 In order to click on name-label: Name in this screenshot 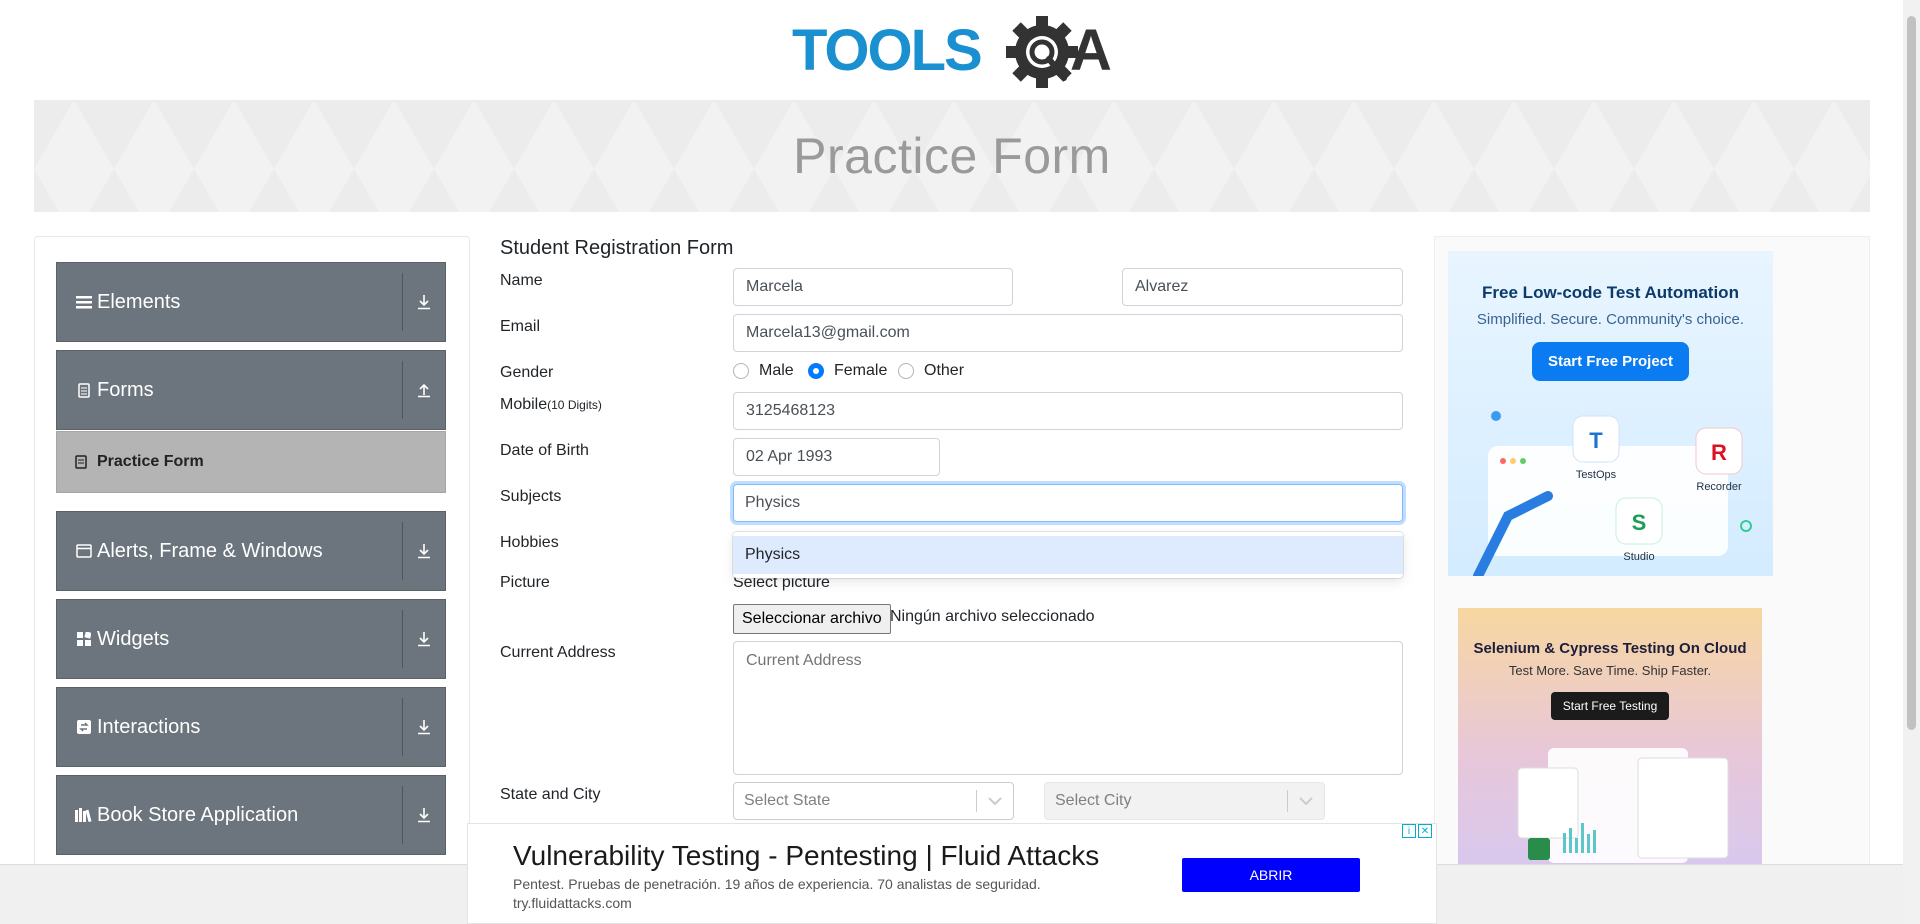, I will do `click(521, 280)`.